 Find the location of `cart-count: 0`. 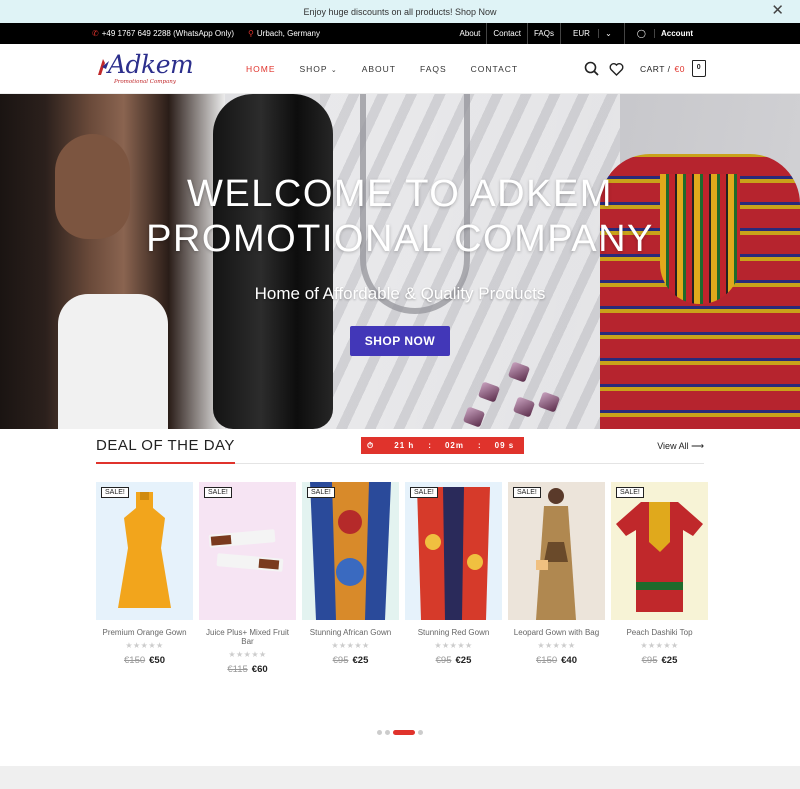

cart-count: 0 is located at coordinates (699, 67).